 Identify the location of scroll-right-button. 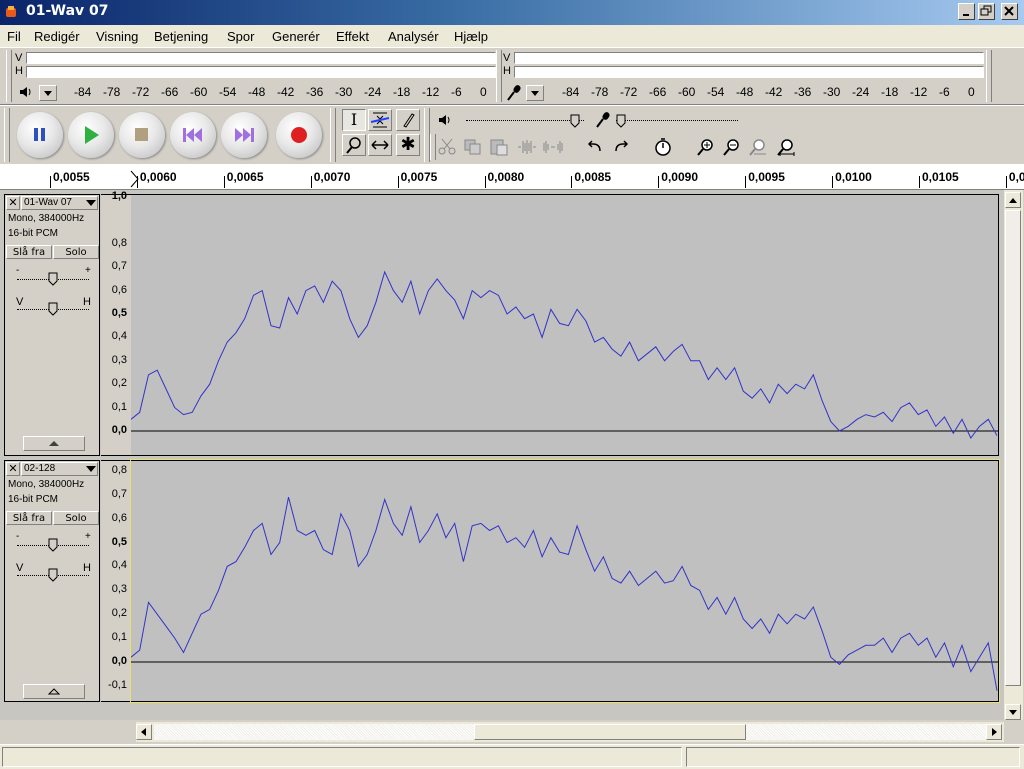
(994, 732).